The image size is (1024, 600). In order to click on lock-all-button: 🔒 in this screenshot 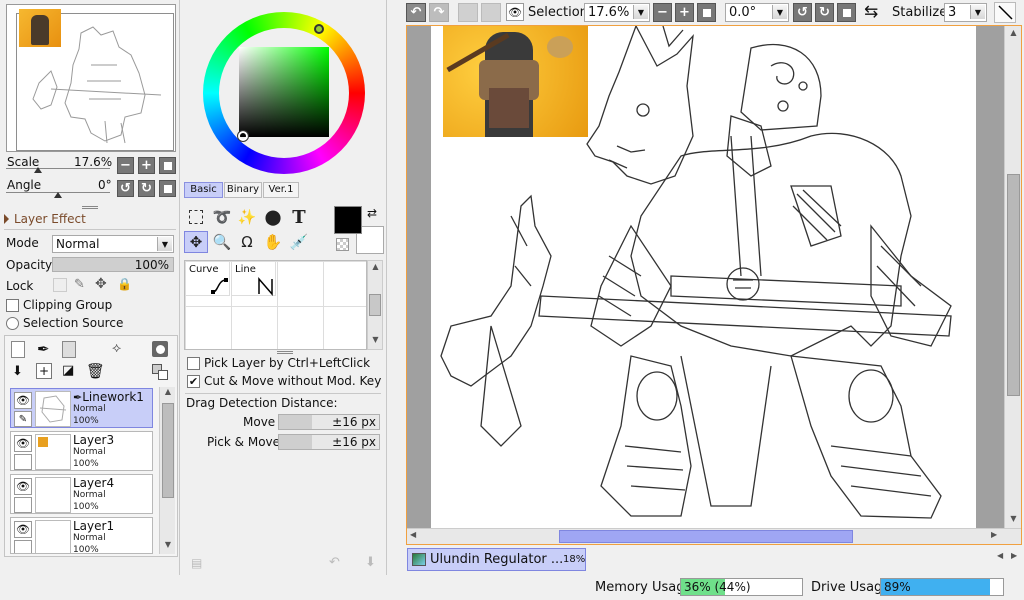, I will do `click(124, 284)`.